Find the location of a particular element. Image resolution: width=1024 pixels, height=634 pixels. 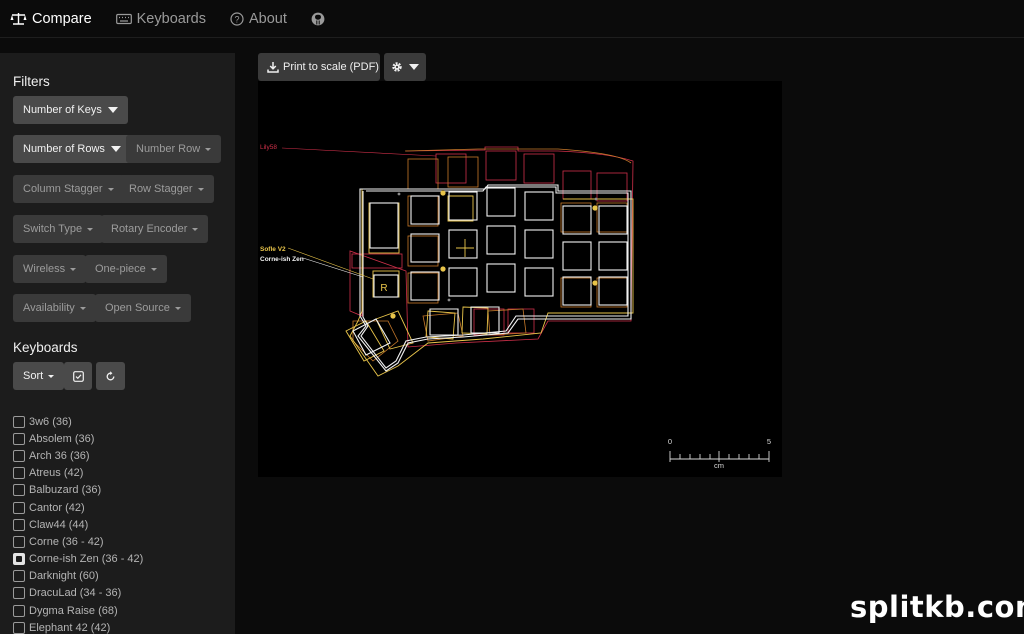

filter-label: Number of Keys is located at coordinates (62, 110).